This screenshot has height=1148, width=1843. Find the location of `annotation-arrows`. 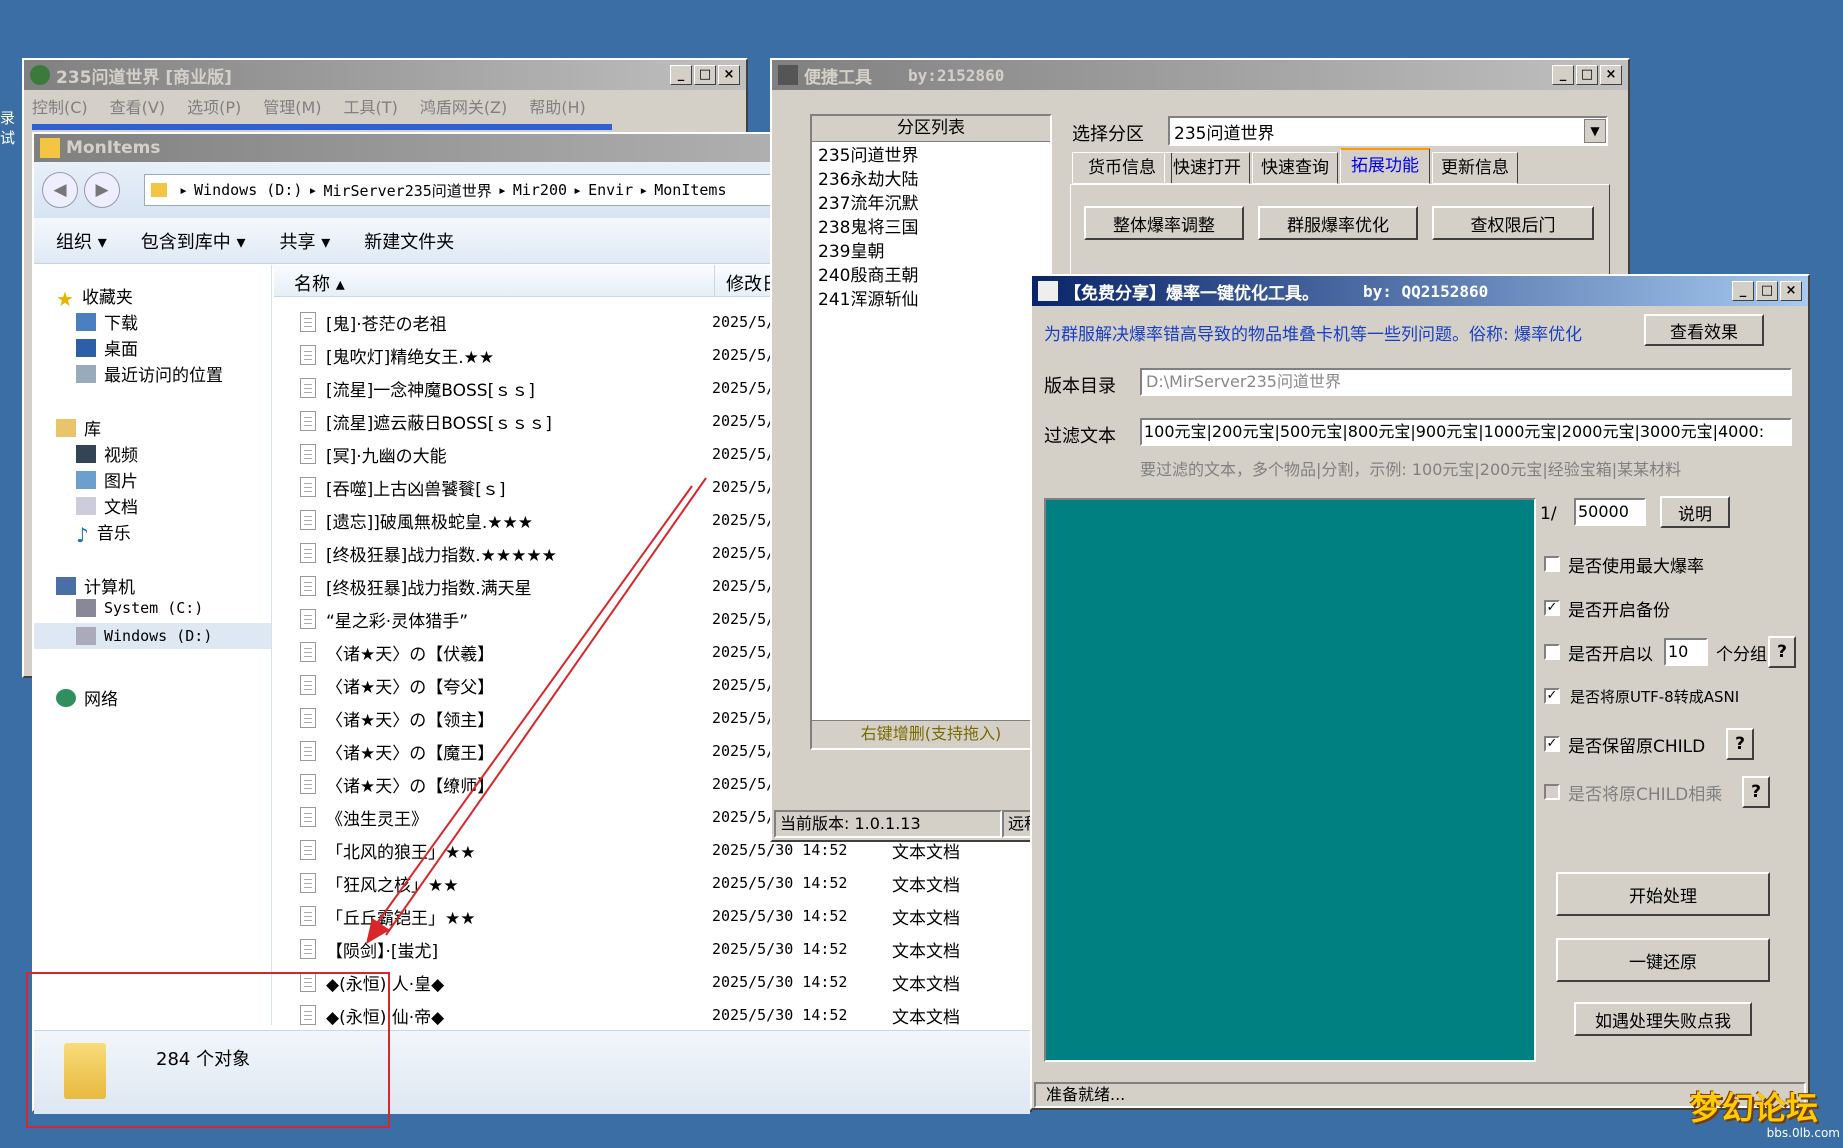

annotation-arrows is located at coordinates (536, 710).